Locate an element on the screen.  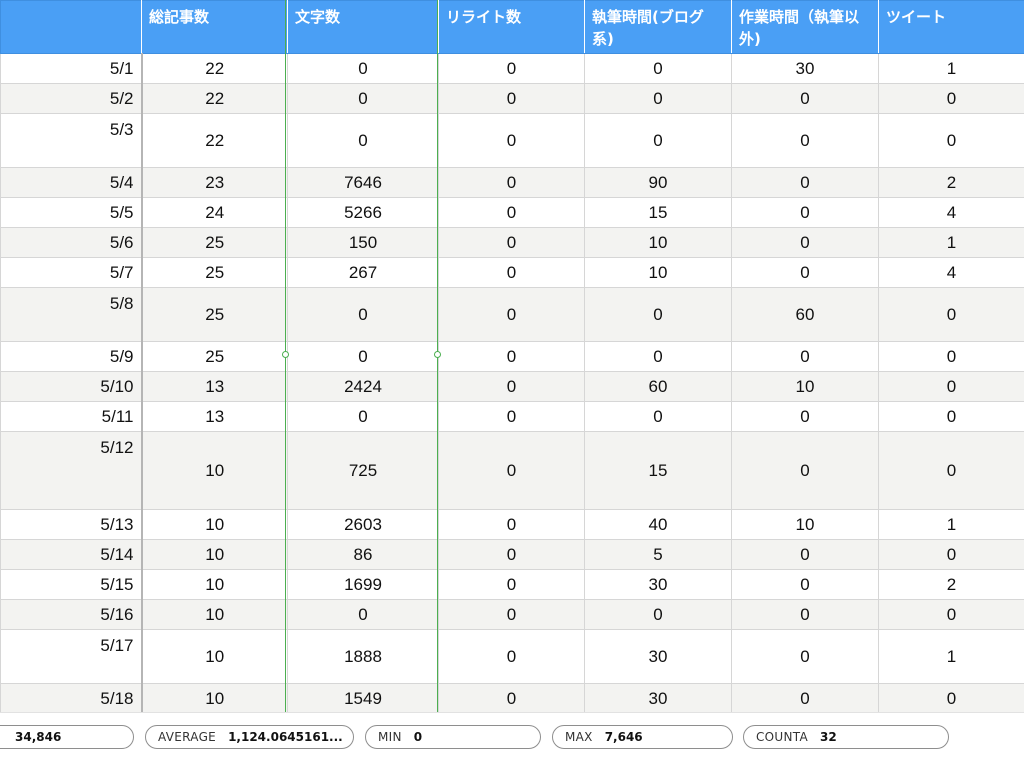
cell-date: 5/18 is located at coordinates (71, 698).